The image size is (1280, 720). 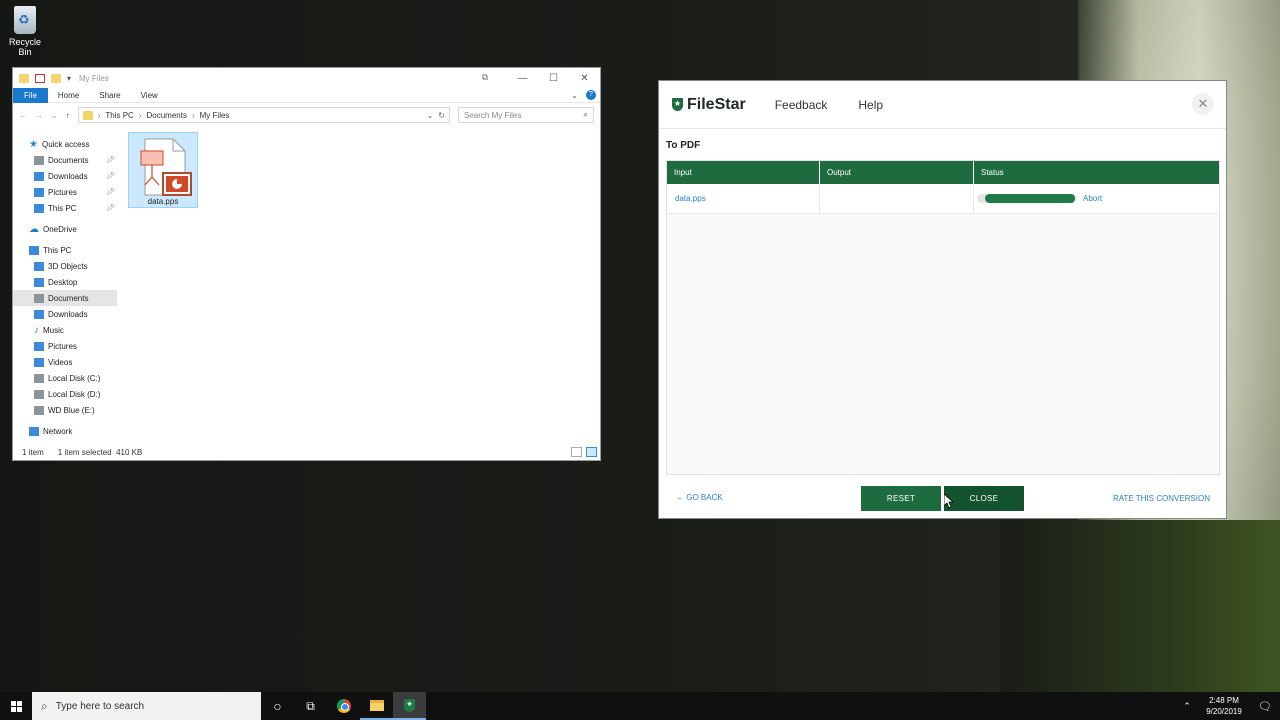 I want to click on forward-arrow-icon: →, so click(x=39, y=115).